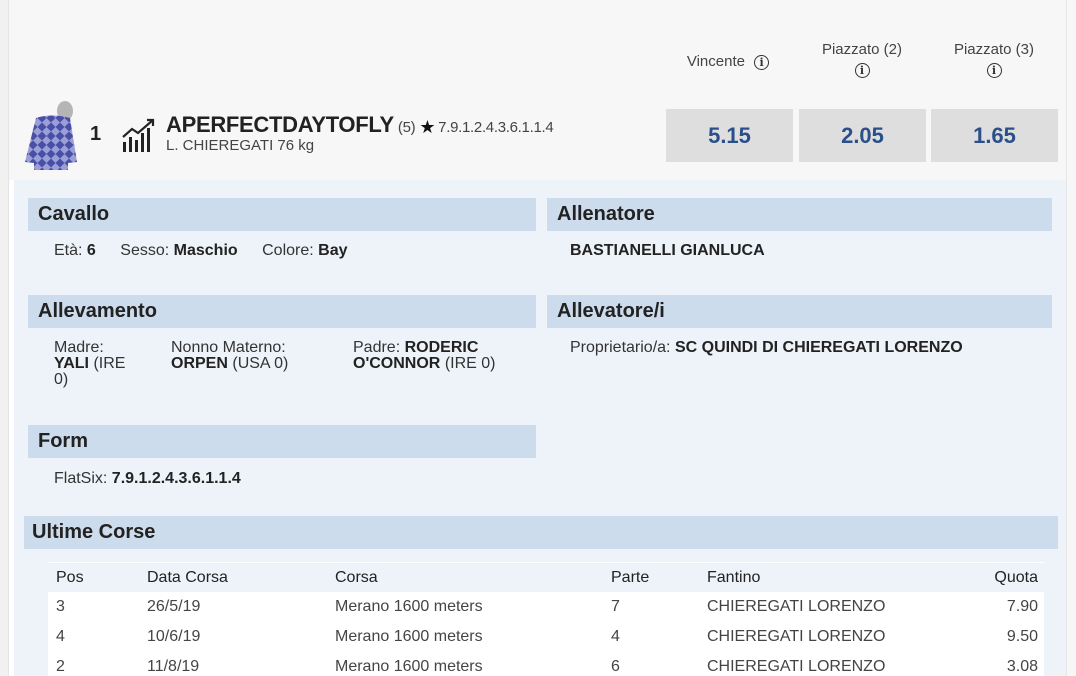 This screenshot has width=1076, height=676. What do you see at coordinates (715, 61) in the screenshot?
I see `odds-header-label: Vincente` at bounding box center [715, 61].